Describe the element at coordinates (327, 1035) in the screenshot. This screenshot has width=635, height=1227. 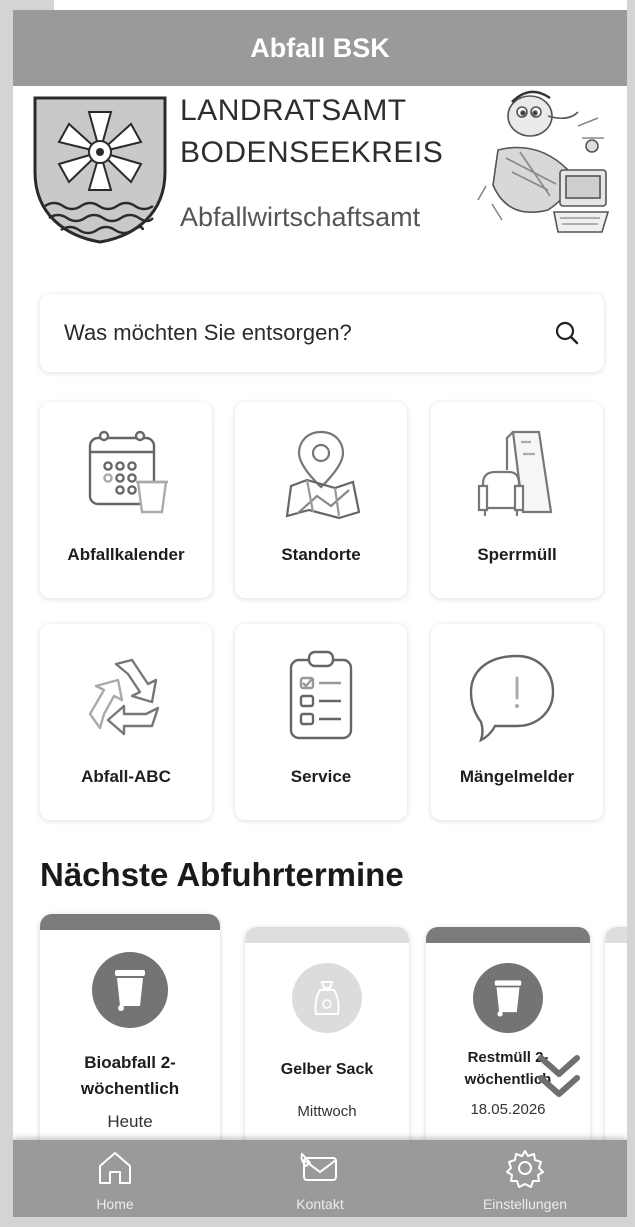
I see `pickup-card-gelber-sack: Gelber Sack Mittwoch` at that location.